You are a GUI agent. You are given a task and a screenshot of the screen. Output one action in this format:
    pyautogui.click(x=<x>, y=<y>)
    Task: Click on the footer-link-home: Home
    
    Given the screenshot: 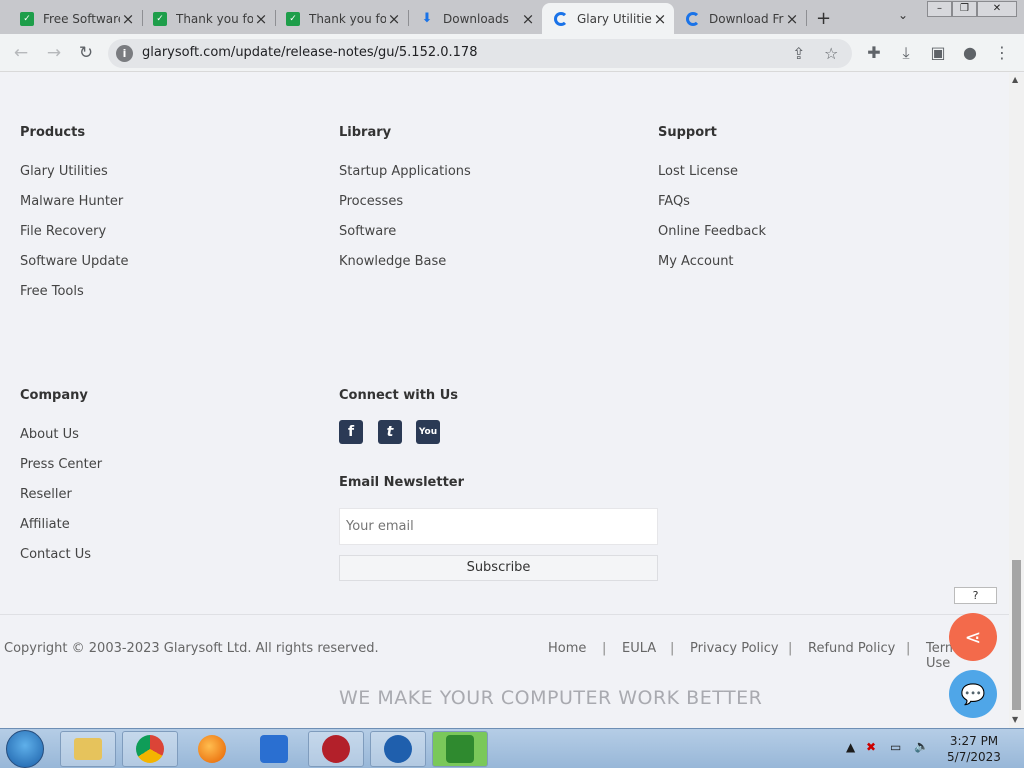 What is the action you would take?
    pyautogui.click(x=567, y=648)
    